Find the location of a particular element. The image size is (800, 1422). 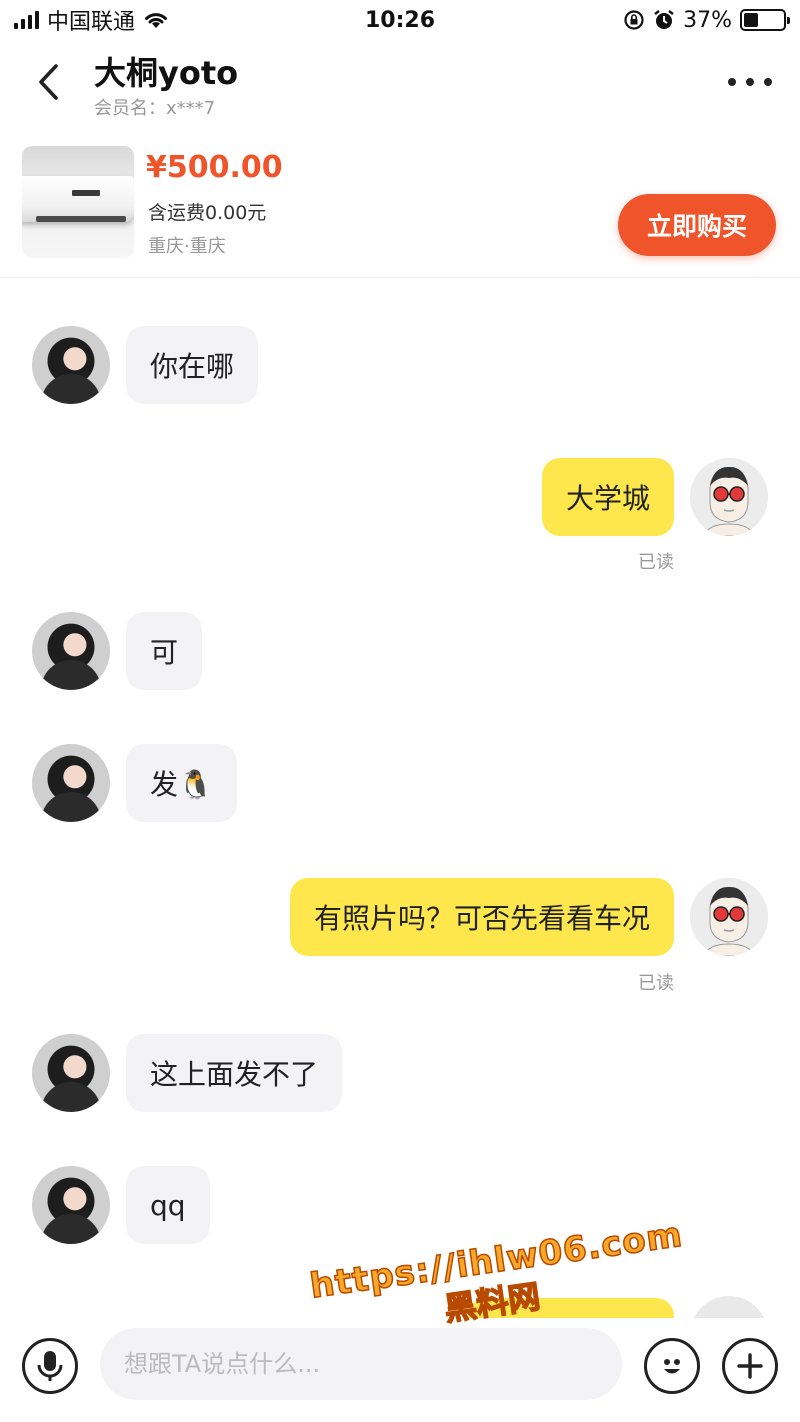

signal-icon is located at coordinates (26, 20).